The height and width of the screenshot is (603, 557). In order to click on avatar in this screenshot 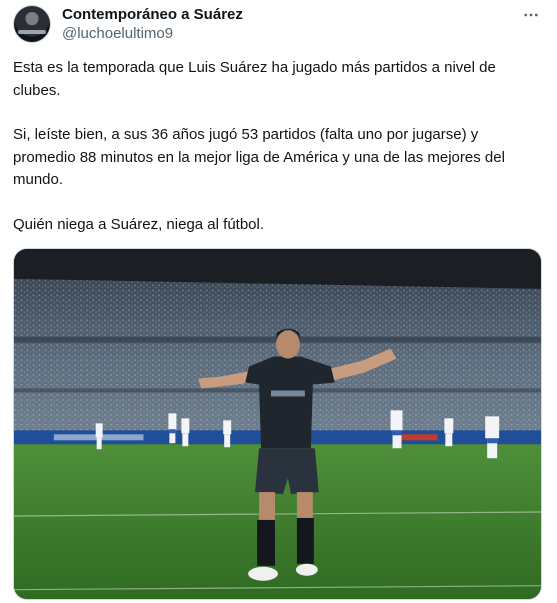, I will do `click(32, 24)`.